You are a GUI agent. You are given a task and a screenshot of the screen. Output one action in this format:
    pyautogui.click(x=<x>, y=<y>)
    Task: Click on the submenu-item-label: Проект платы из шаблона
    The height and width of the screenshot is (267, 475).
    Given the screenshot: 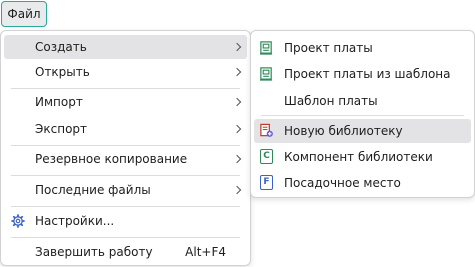 What is the action you would take?
    pyautogui.click(x=367, y=74)
    